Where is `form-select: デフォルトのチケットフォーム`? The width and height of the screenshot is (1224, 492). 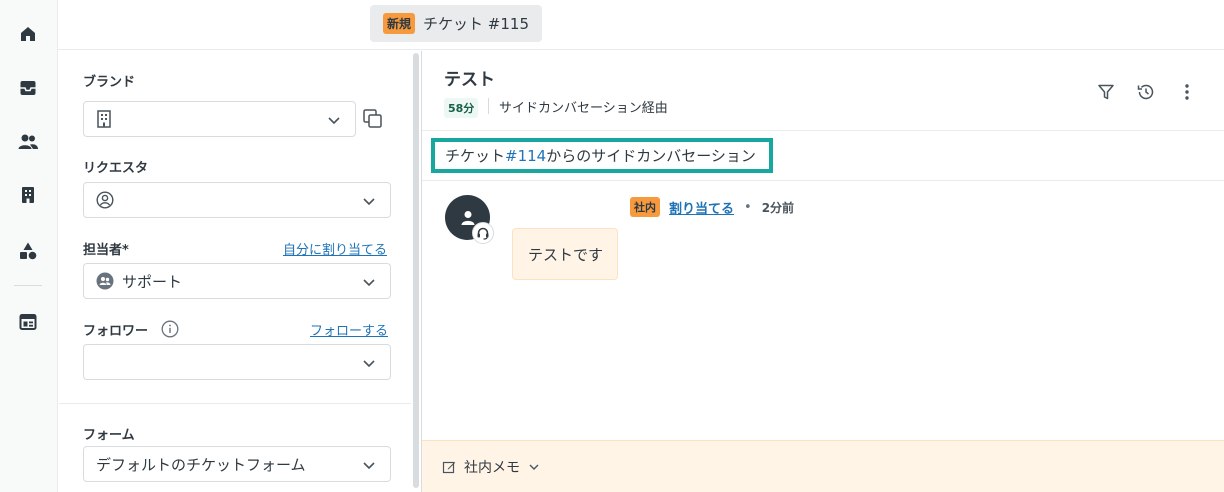
form-select: デフォルトのチケットフォーム is located at coordinates (237, 464).